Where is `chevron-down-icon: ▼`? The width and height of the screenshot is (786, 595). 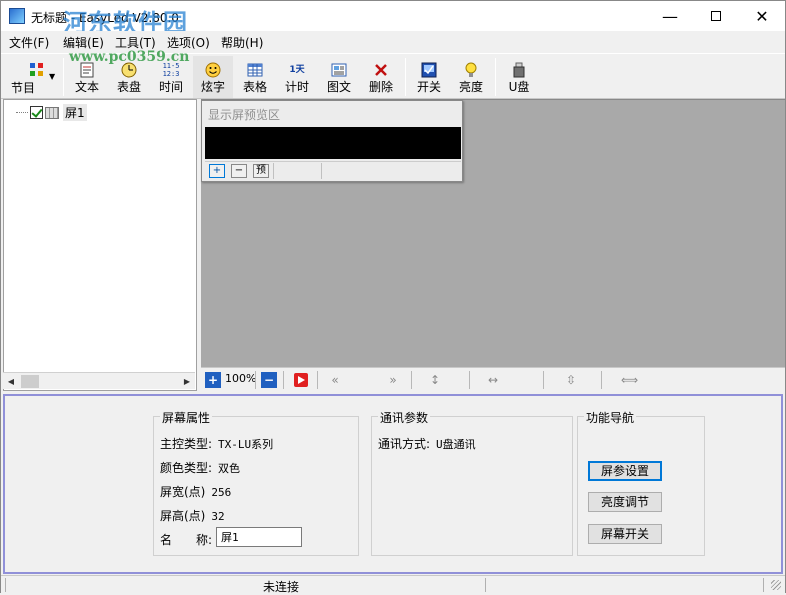 chevron-down-icon: ▼ is located at coordinates (52, 76).